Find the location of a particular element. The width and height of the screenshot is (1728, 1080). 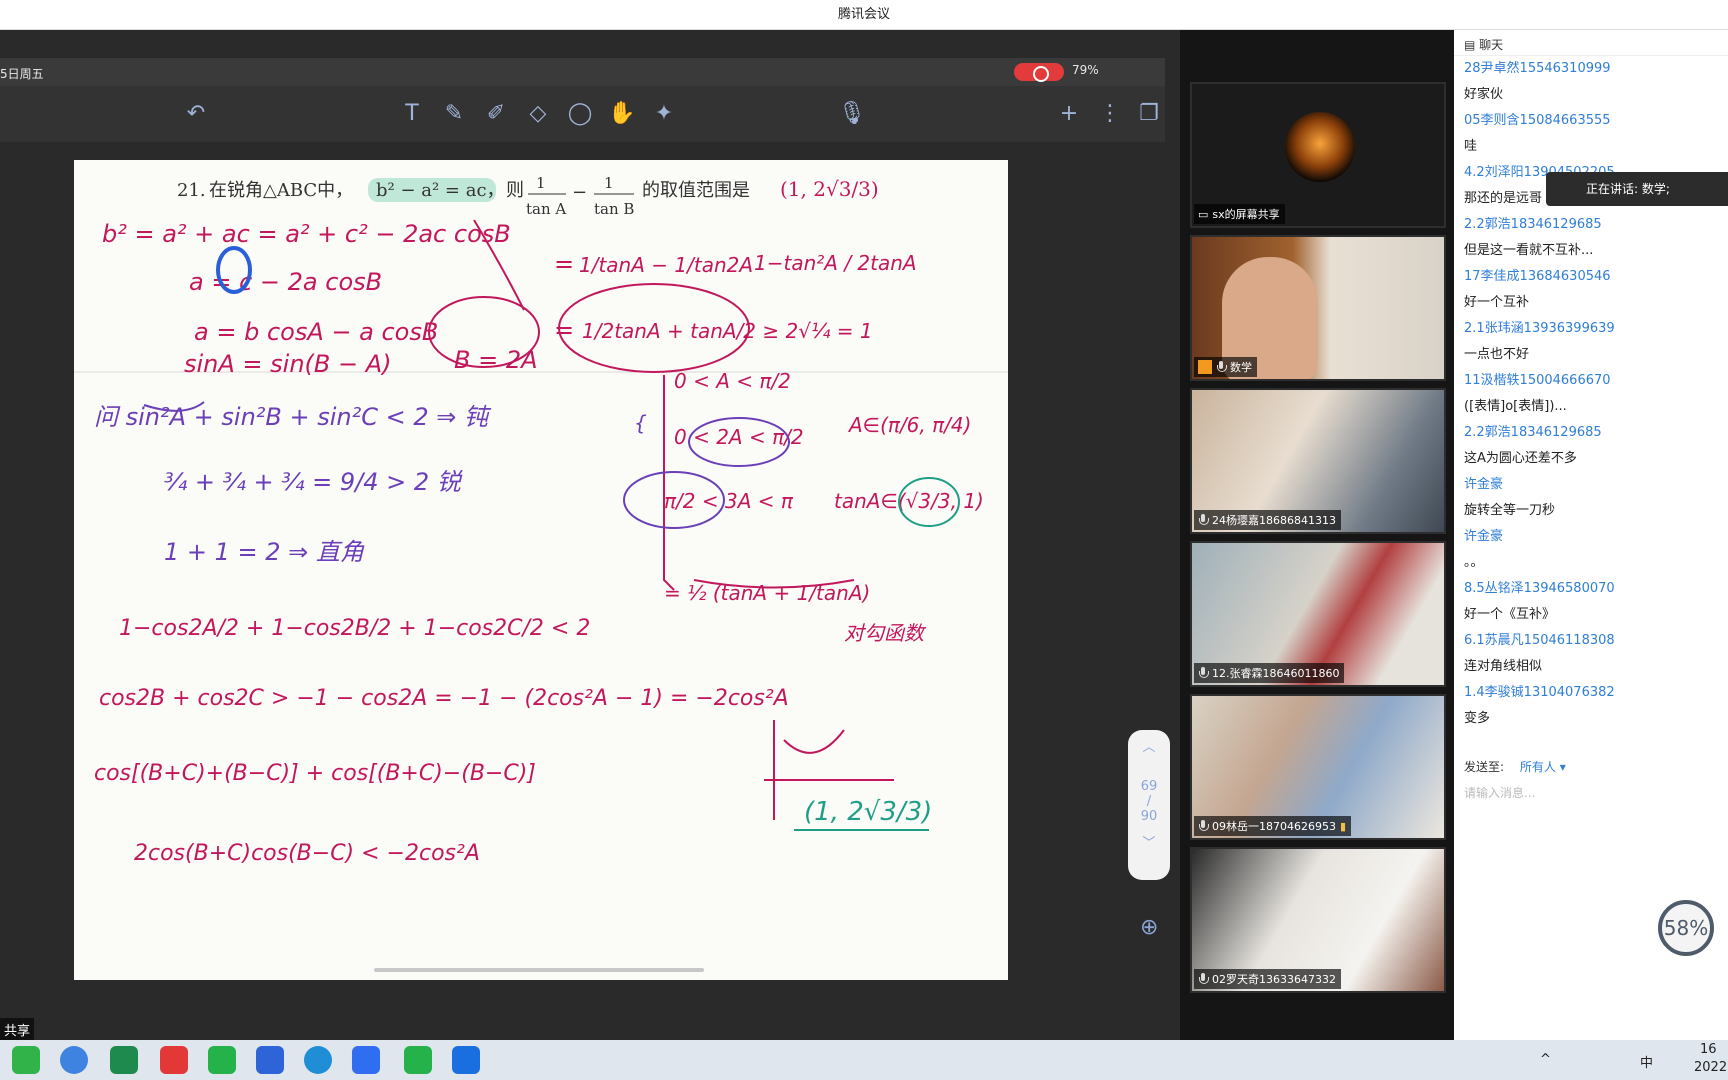

participant-tile-screen-share: ▭ sx的屏幕共享 is located at coordinates (1318, 155).